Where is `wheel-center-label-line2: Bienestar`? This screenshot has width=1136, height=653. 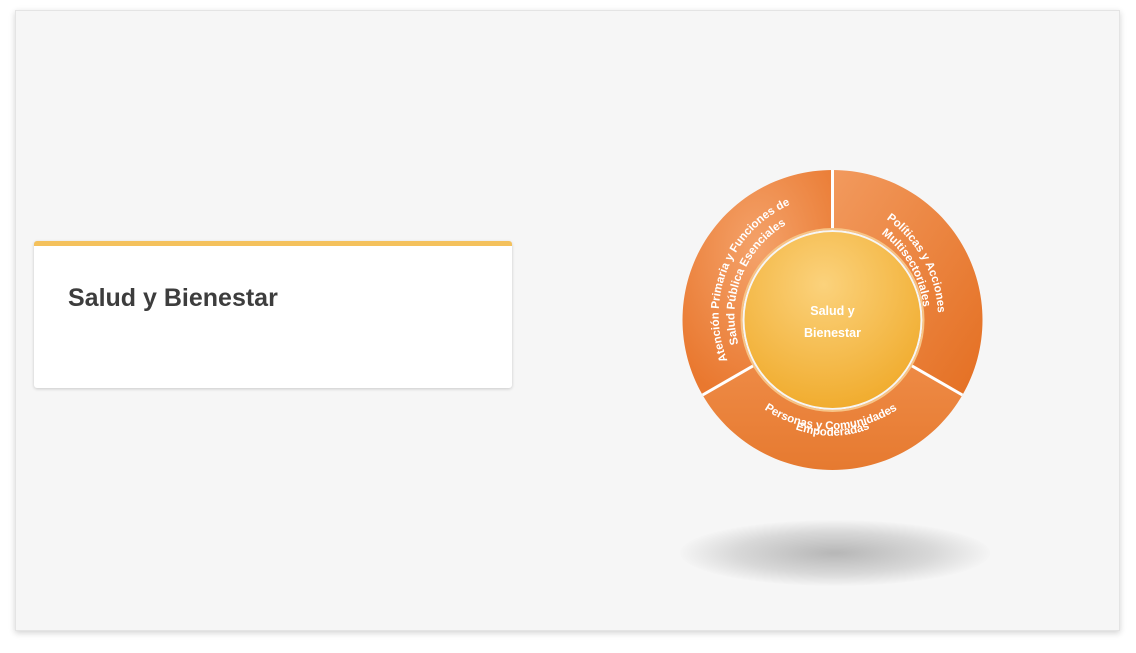 wheel-center-label-line2: Bienestar is located at coordinates (832, 333).